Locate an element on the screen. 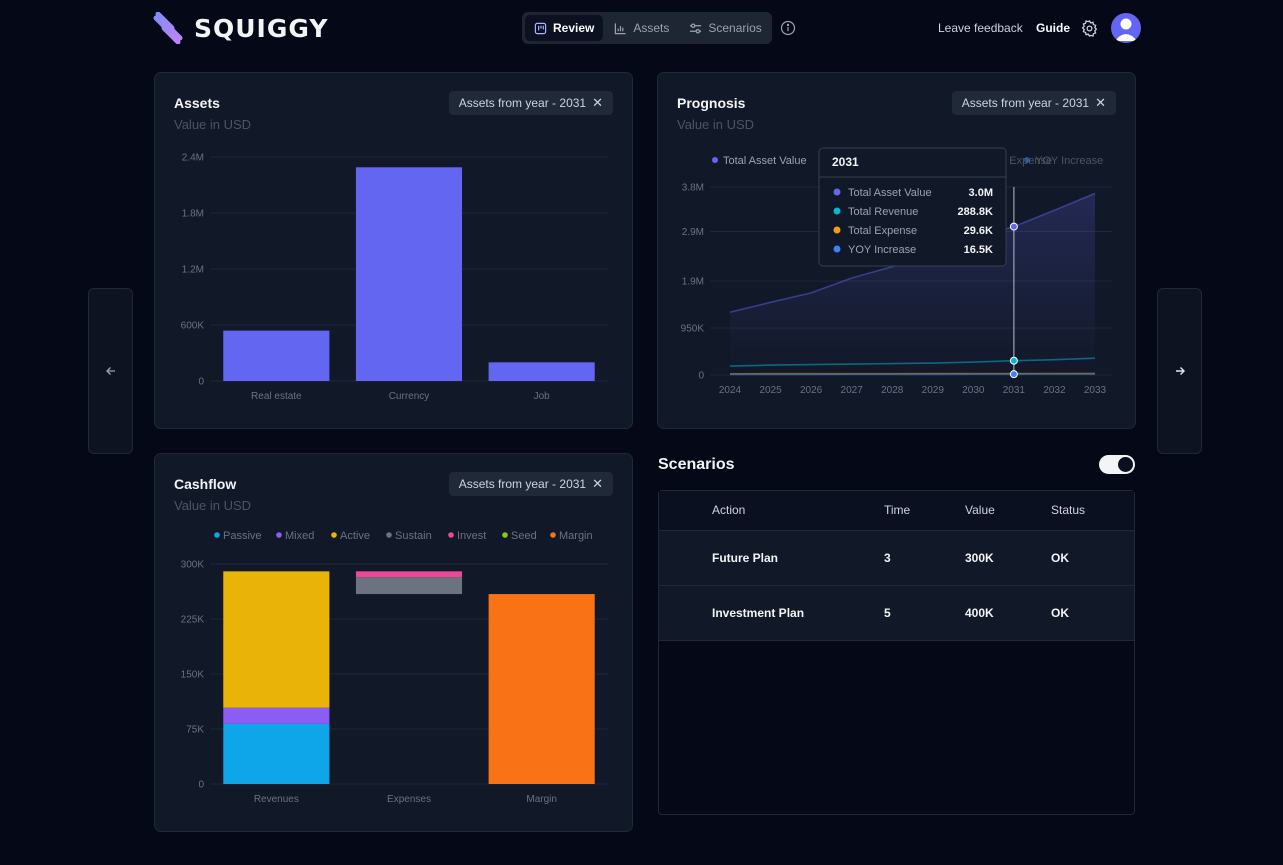 This screenshot has width=1283, height=865. x-tick-label: 2030 is located at coordinates (973, 390).